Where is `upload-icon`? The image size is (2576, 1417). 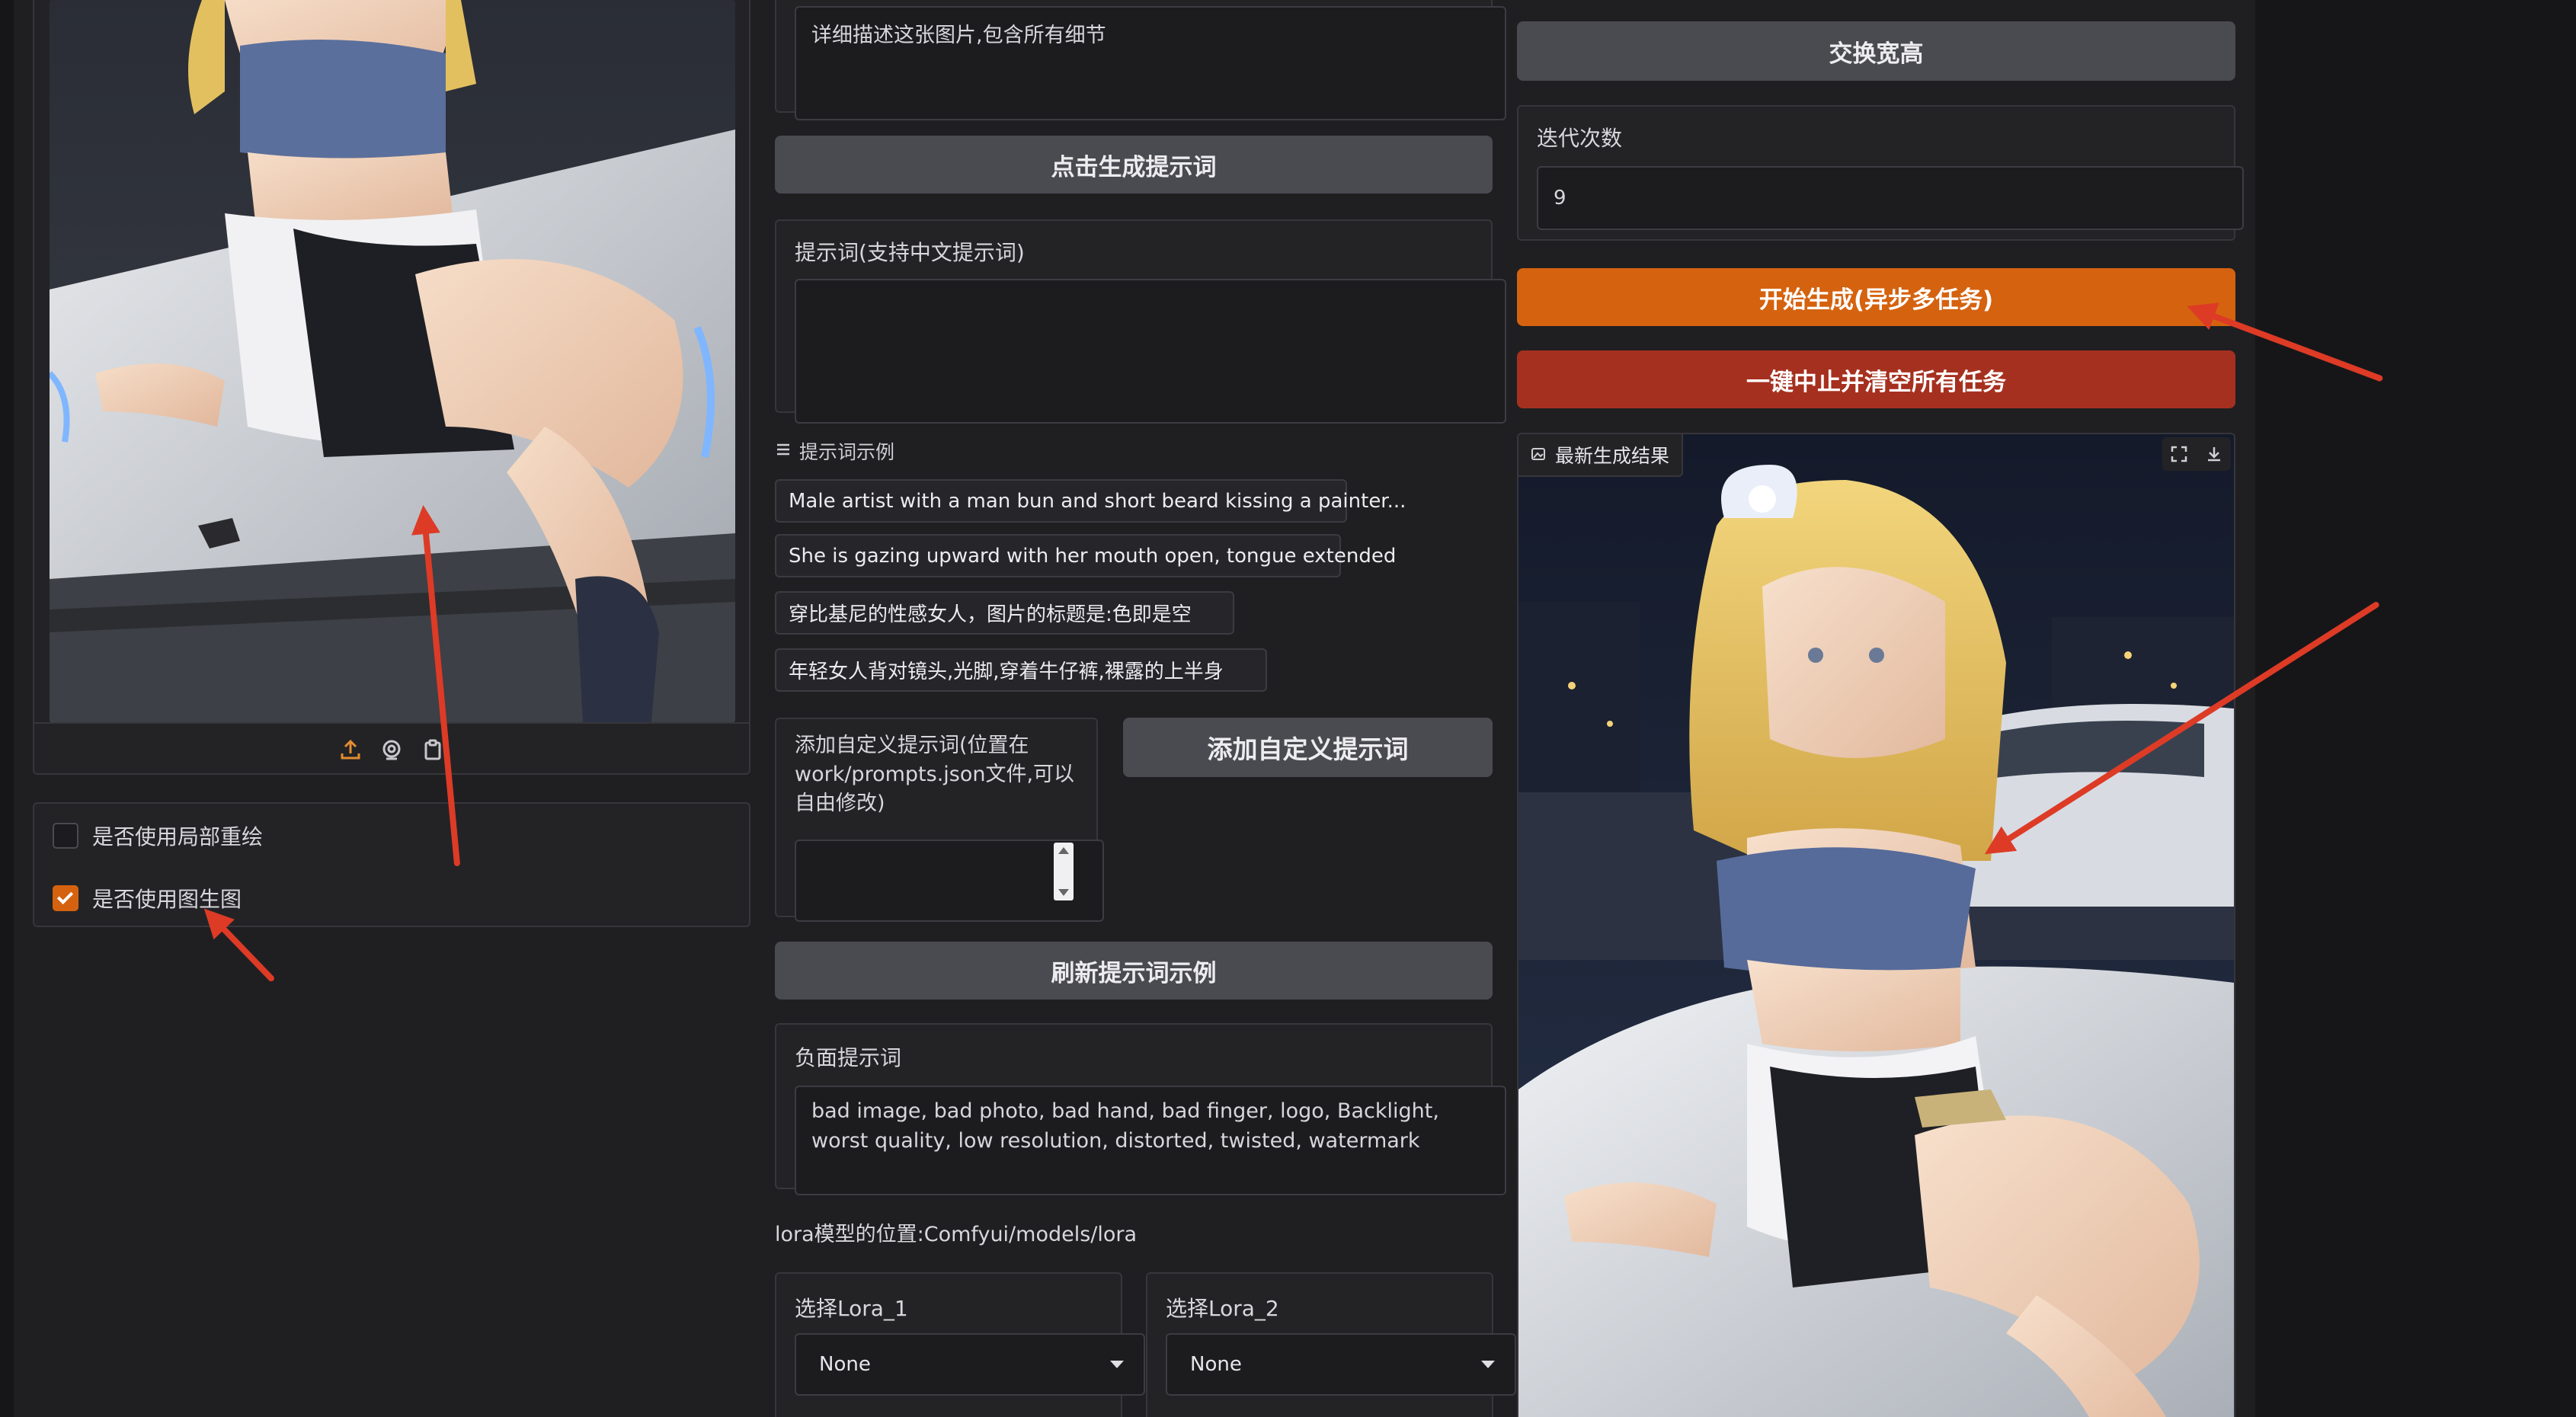
upload-icon is located at coordinates (350, 749).